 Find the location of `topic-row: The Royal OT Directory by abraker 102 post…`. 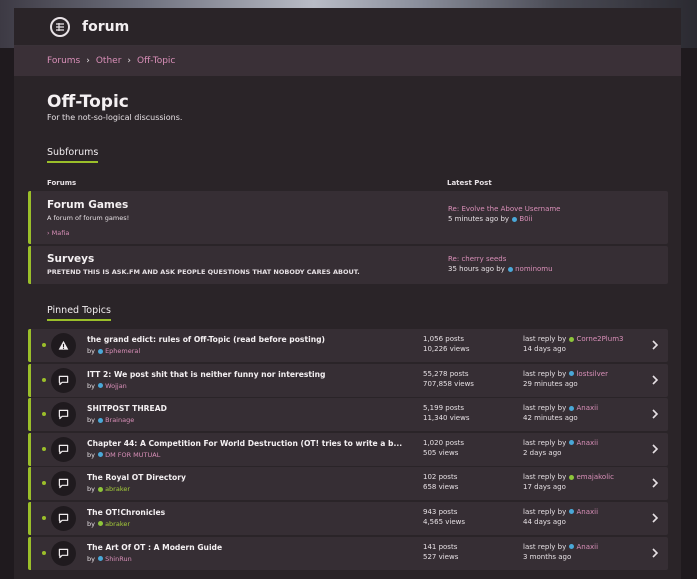

topic-row: The Royal OT Directory by abraker 102 post… is located at coordinates (348, 484).